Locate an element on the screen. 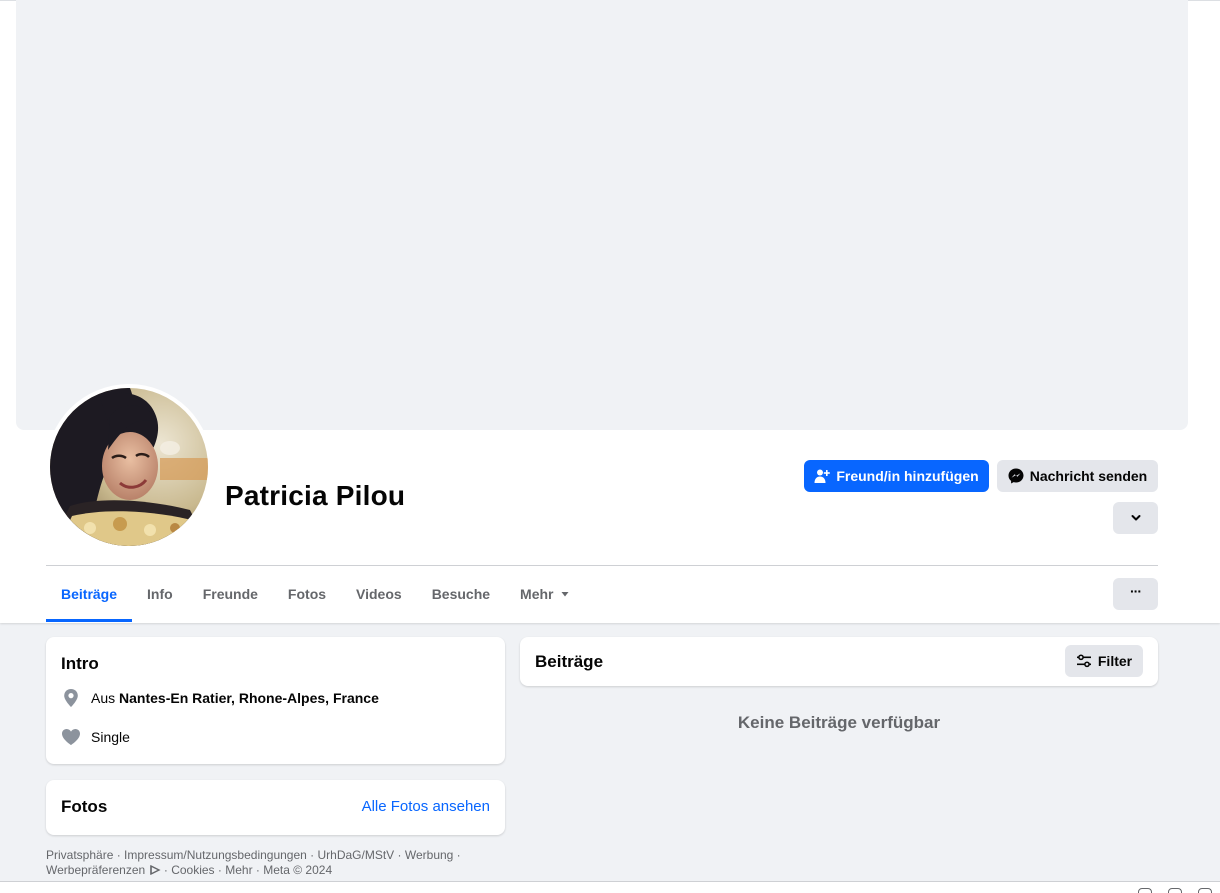 The image size is (1220, 893). tab-photos: Fotos is located at coordinates (307, 594).